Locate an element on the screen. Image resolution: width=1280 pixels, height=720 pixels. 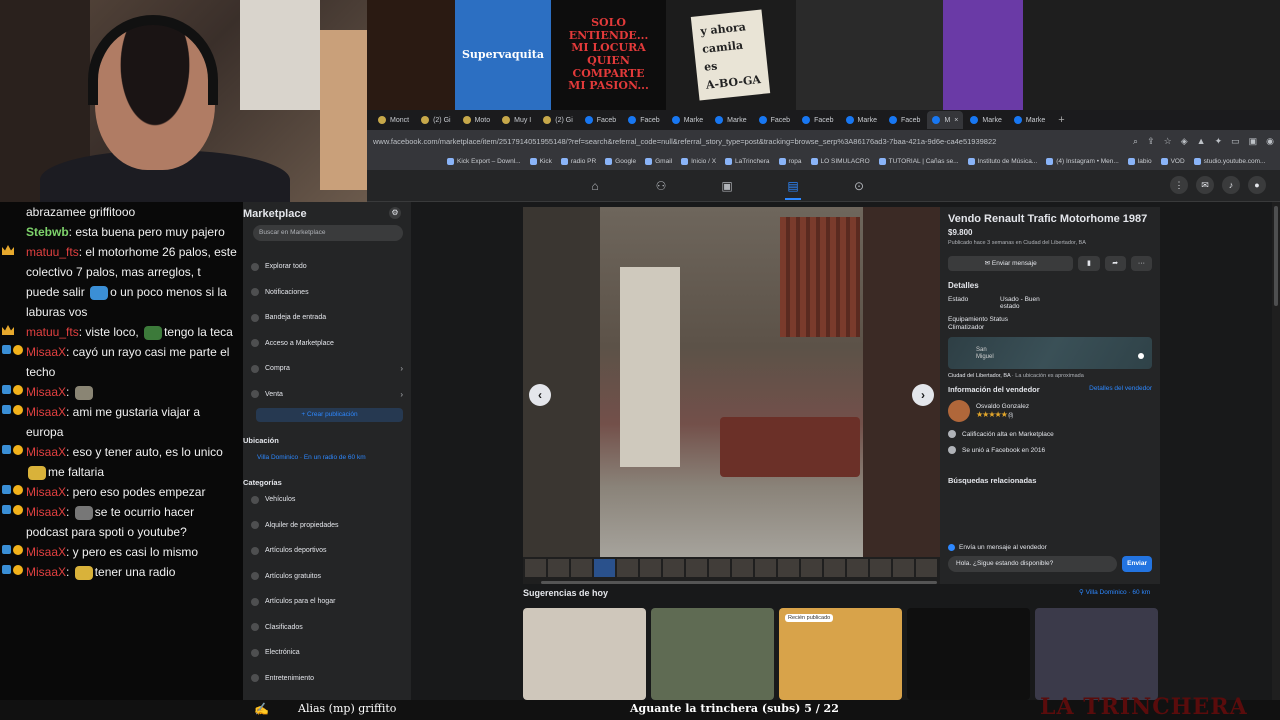
browser-tab: Monct is located at coordinates (393, 120).